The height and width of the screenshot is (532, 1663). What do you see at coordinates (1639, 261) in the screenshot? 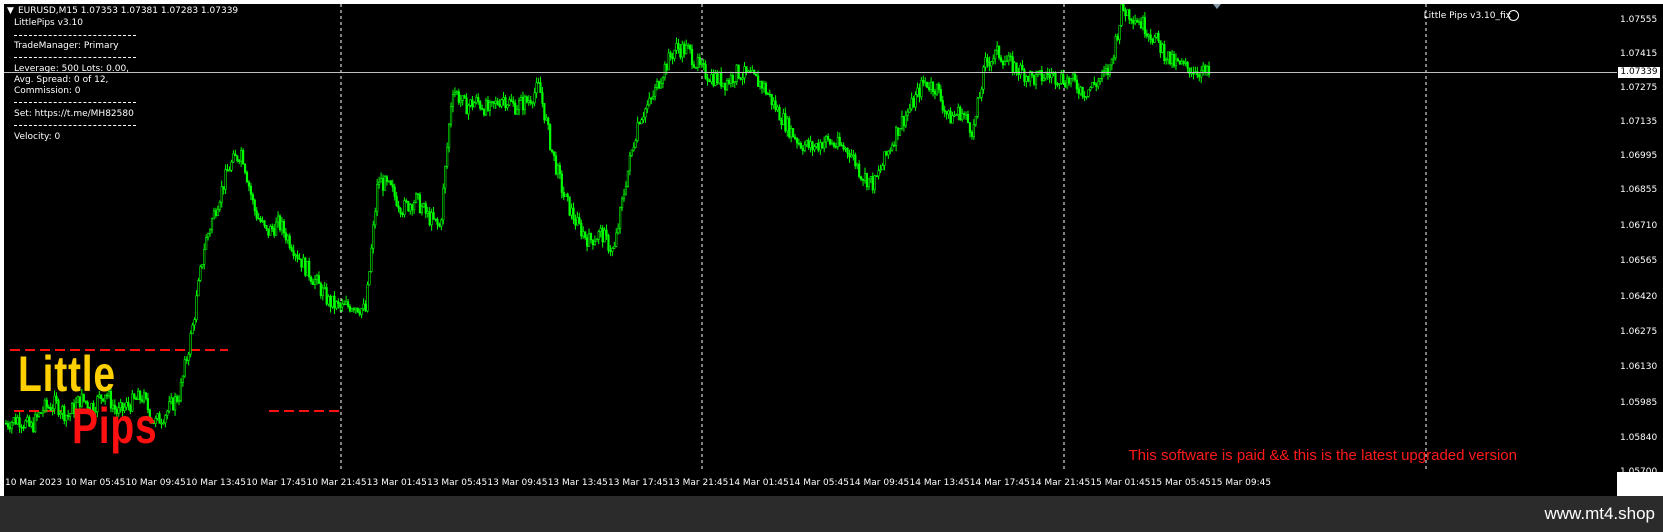
I see `price-label: 1.06565` at bounding box center [1639, 261].